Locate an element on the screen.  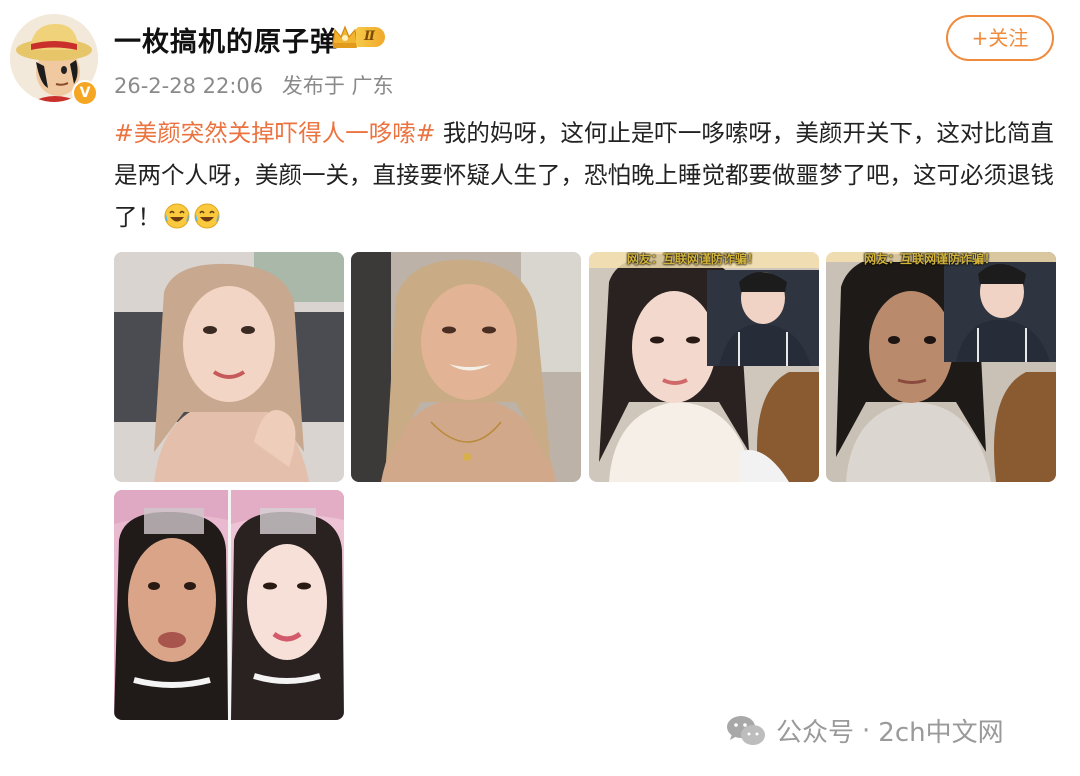
photo-3-caption: 网友：互联网谨防诈骗！ is located at coordinates (693, 259).